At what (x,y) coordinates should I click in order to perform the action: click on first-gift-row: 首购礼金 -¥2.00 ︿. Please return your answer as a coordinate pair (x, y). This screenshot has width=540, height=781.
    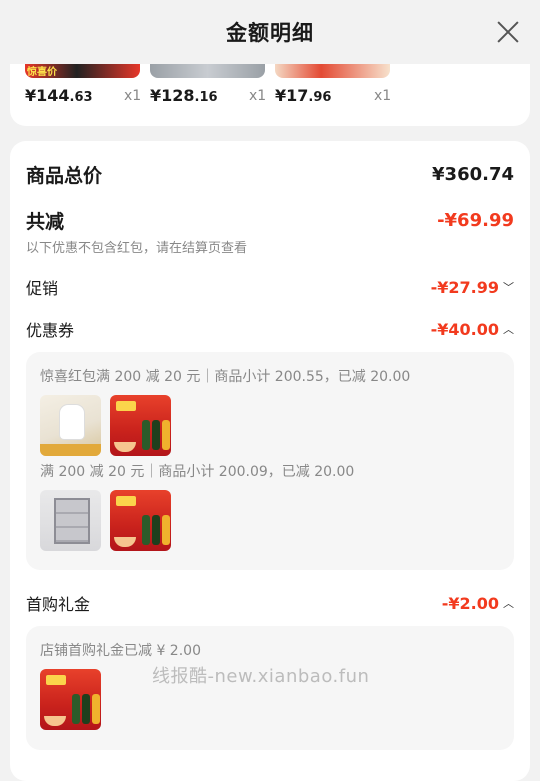
    Looking at the image, I should click on (270, 603).